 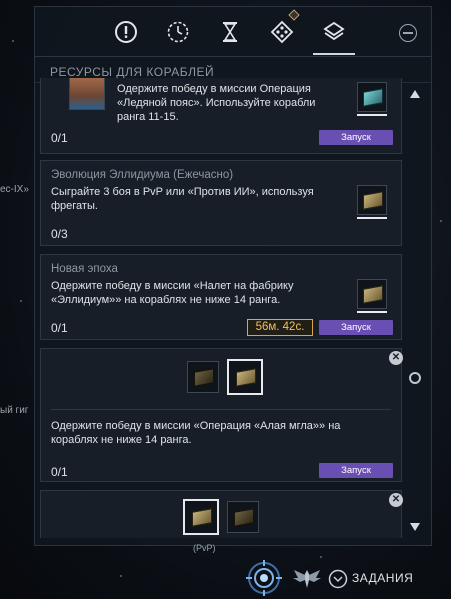 I want to click on mission-title: Новая эпоха, so click(x=84, y=269).